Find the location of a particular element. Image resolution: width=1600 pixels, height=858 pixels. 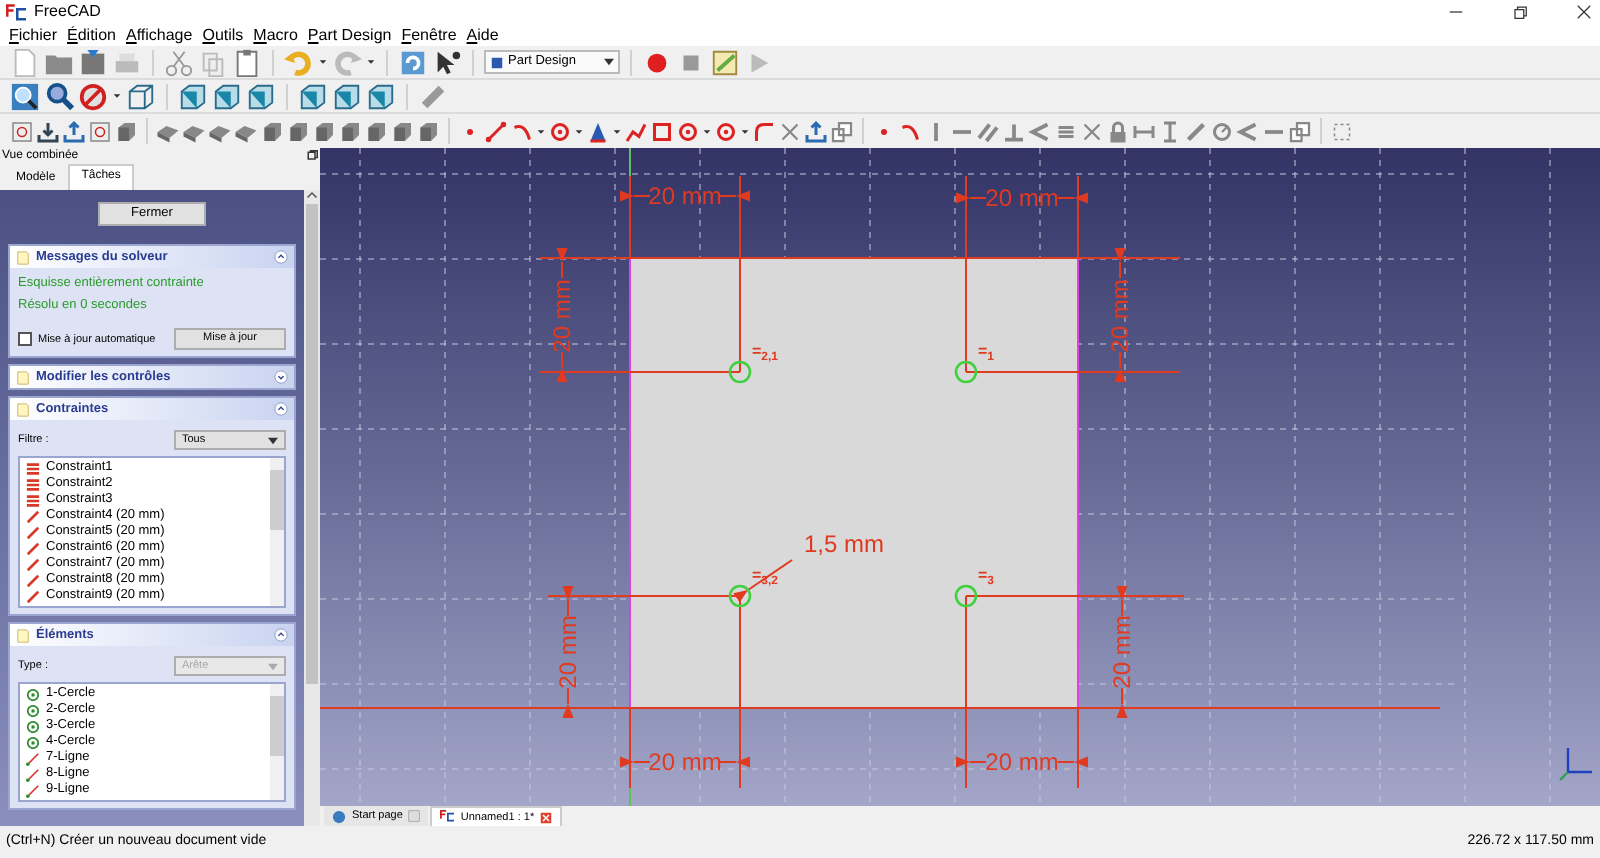

radius-leader-line is located at coordinates (763, 581).